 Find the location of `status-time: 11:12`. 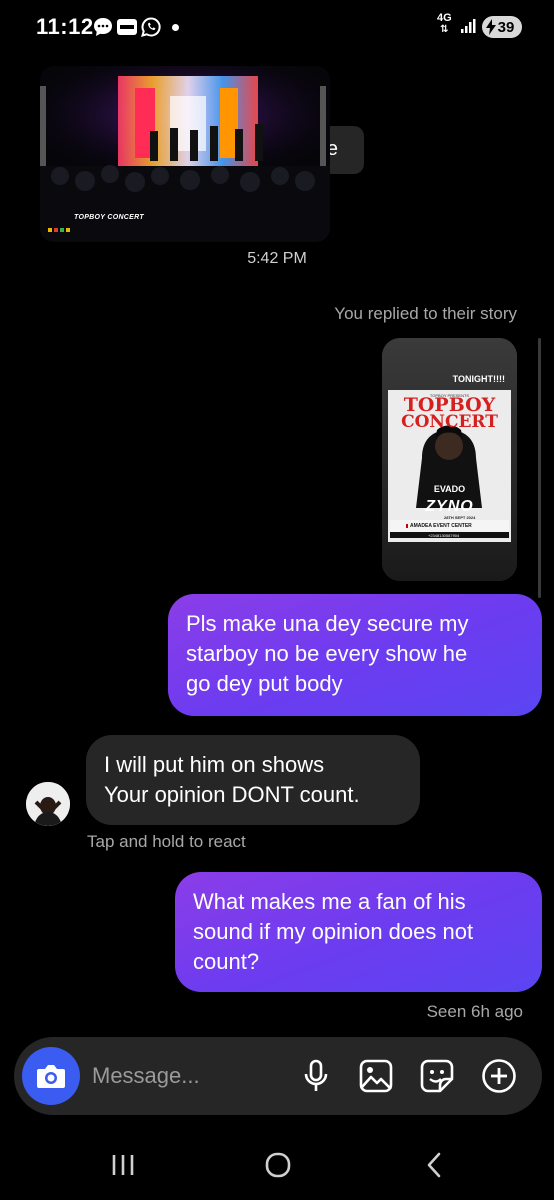

status-time: 11:12 is located at coordinates (65, 26).